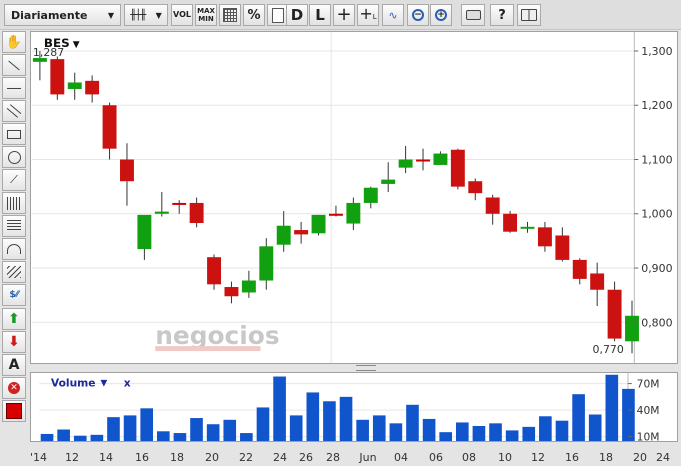 Image resolution: width=681 pixels, height=466 pixels. I want to click on x-tick-label: 08, so click(469, 457).